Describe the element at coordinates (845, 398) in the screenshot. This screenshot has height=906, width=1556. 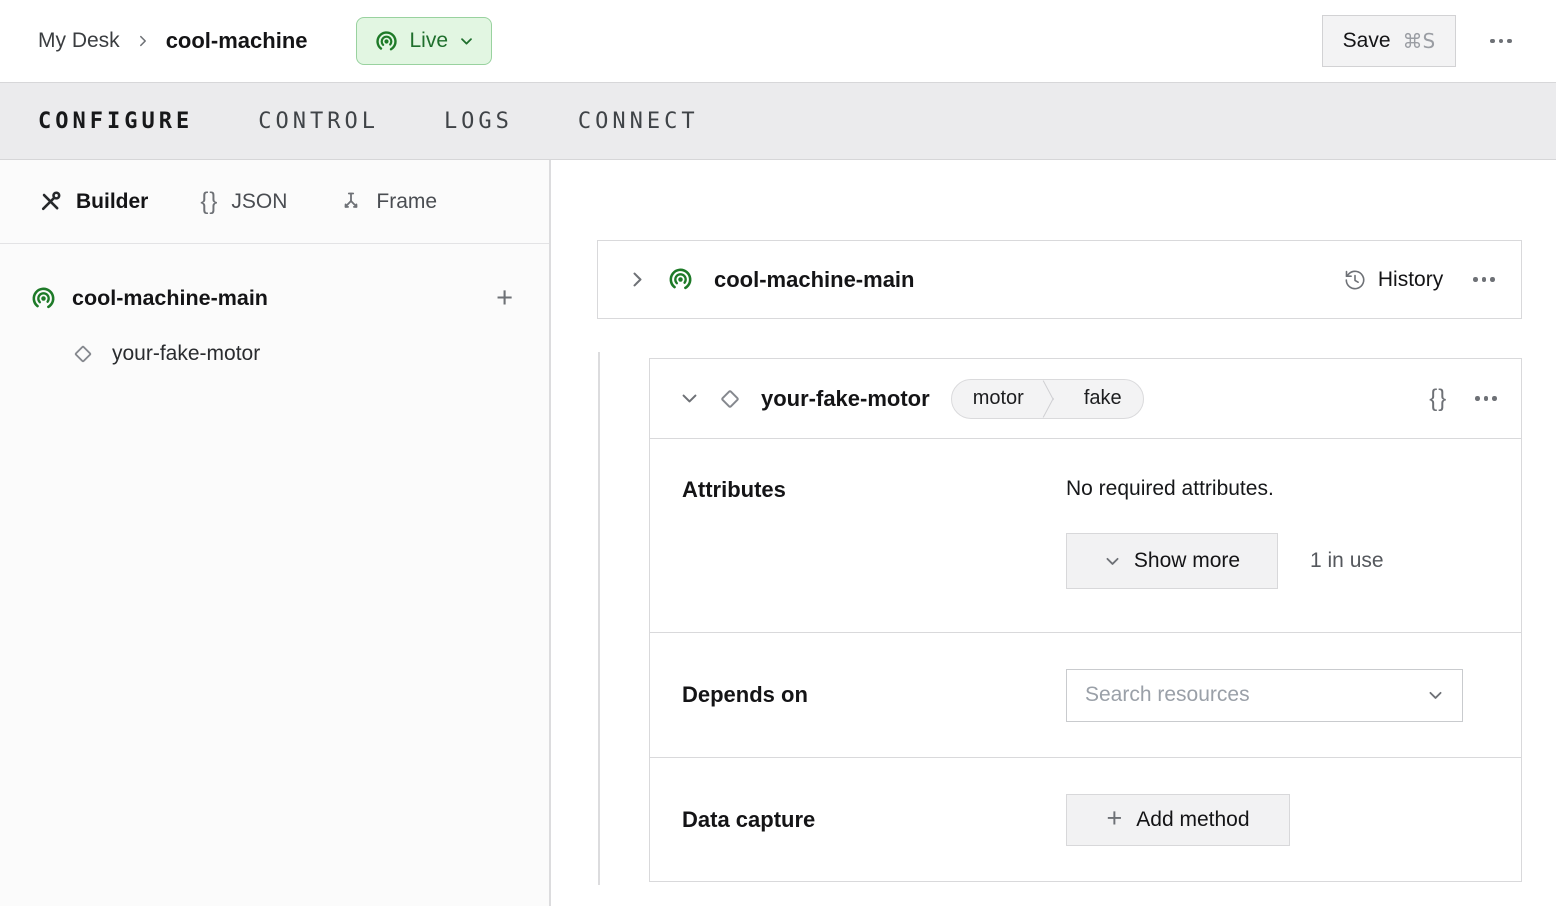
I see `component-card-title: your-fake-motor` at that location.